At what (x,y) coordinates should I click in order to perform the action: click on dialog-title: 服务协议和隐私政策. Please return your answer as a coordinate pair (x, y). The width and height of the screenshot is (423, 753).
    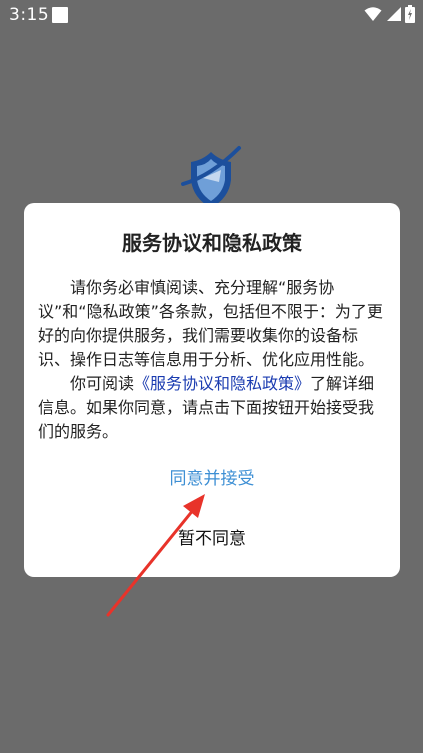
    Looking at the image, I should click on (212, 243).